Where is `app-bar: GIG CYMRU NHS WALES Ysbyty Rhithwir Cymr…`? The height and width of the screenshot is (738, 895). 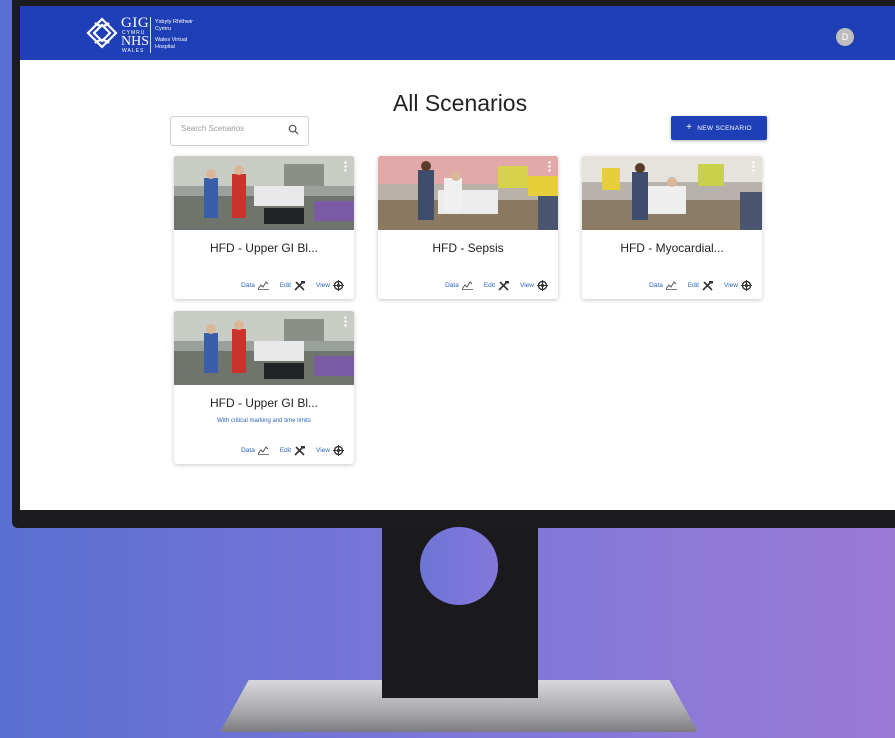
app-bar: GIG CYMRU NHS WALES Ysbyty Rhithwir Cymr… is located at coordinates (457, 33).